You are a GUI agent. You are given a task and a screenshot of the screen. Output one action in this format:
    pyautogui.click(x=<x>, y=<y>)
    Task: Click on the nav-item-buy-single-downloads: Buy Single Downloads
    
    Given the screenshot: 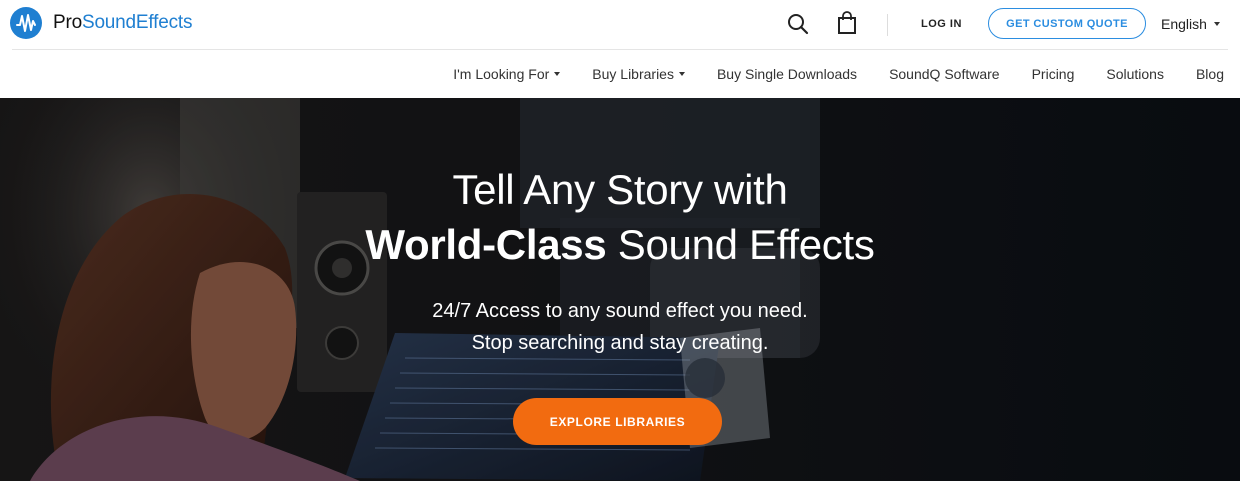 What is the action you would take?
    pyautogui.click(x=787, y=74)
    